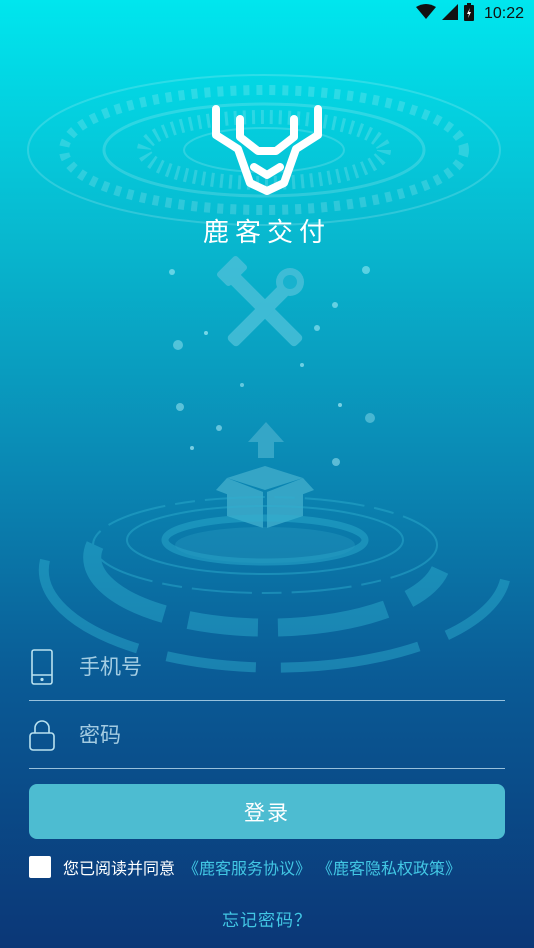  I want to click on signal-icon, so click(449, 14).